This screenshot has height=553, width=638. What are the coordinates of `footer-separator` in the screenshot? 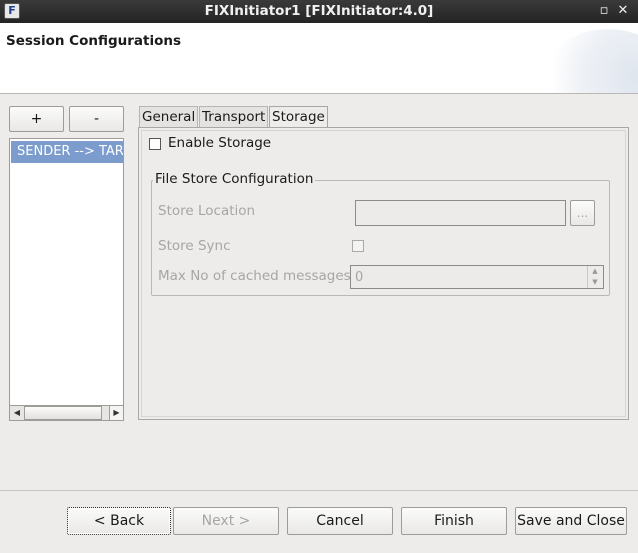 It's located at (319, 490).